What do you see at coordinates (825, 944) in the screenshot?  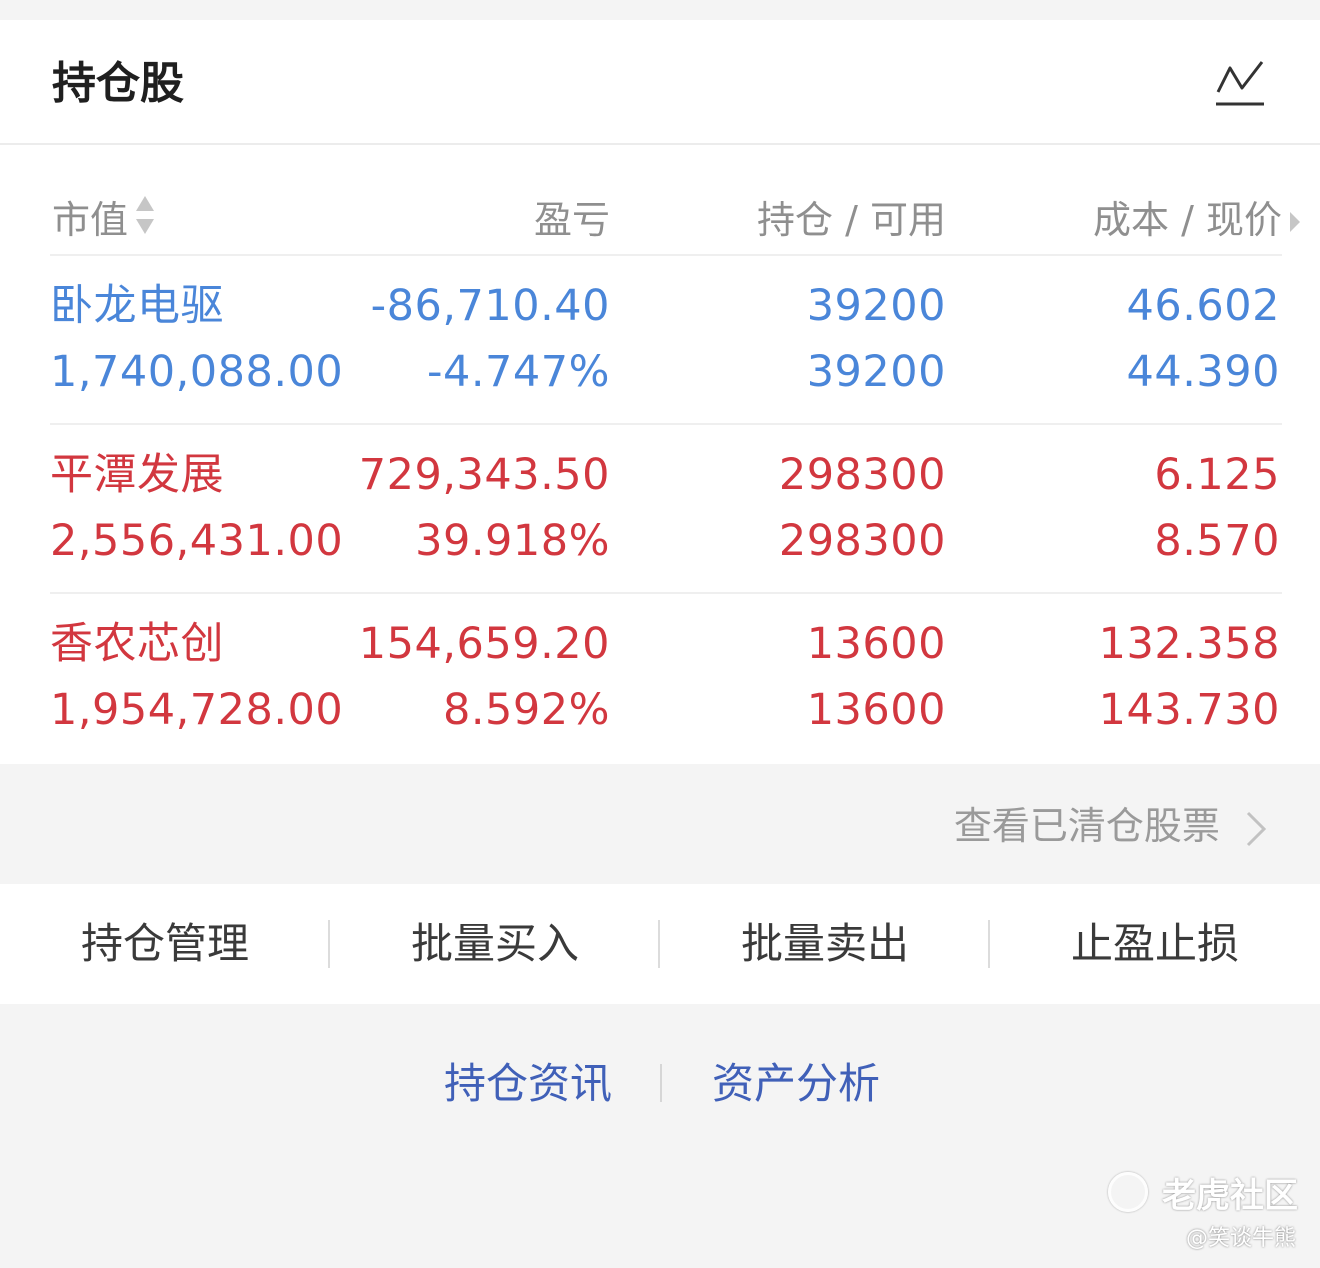 I see `batch-sell-button: 批量卖出` at bounding box center [825, 944].